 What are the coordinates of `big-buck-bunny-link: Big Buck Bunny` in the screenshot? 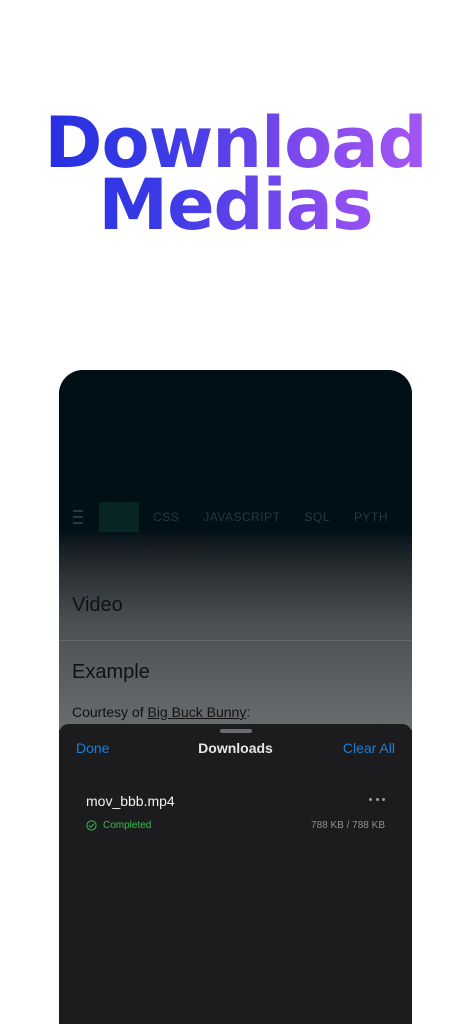 It's located at (196, 712).